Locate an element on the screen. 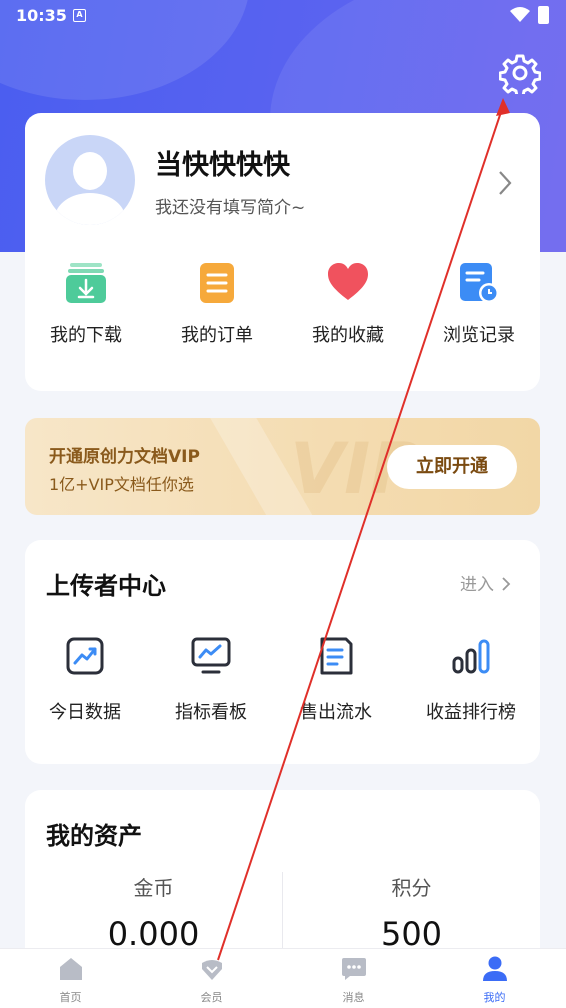 This screenshot has width=566, height=1008. tab-label: 我的 is located at coordinates (494, 997).